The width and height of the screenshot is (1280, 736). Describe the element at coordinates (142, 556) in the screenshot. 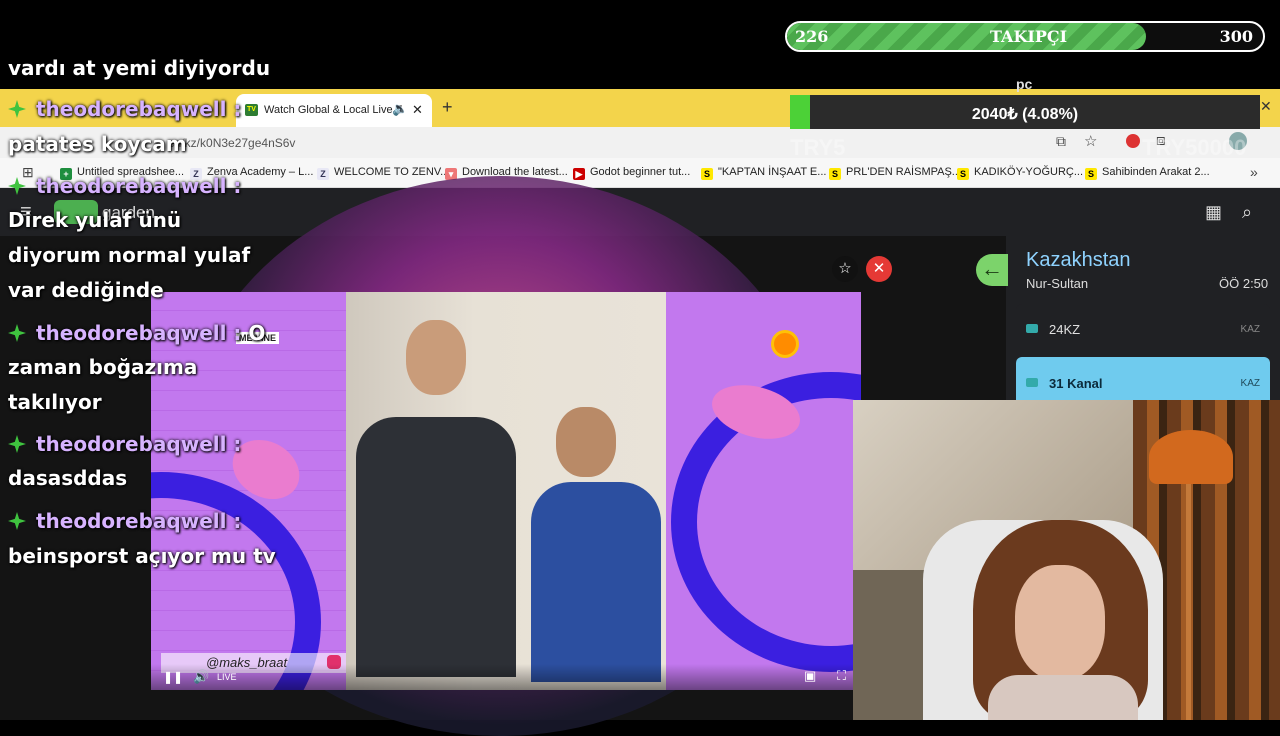

I see `chat-line: beinsporst açıyor mu tv` at that location.